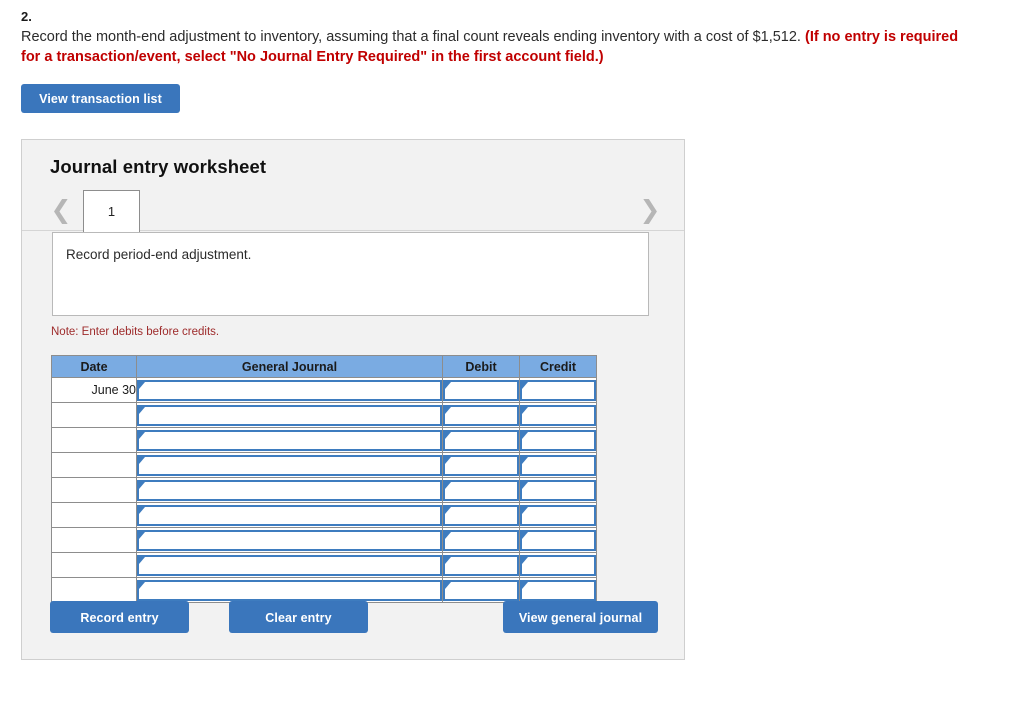  Describe the element at coordinates (350, 274) in the screenshot. I see `worksheet-description: Record period-end adjustment.` at that location.